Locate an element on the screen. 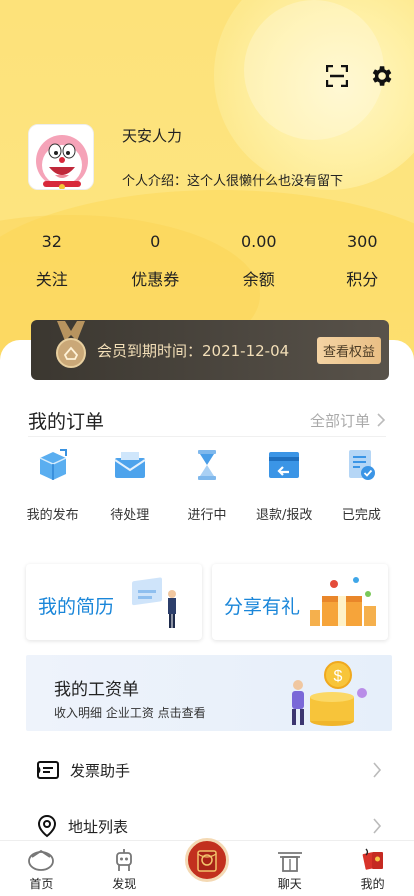  tab-label: 发现 is located at coordinates (124, 884).